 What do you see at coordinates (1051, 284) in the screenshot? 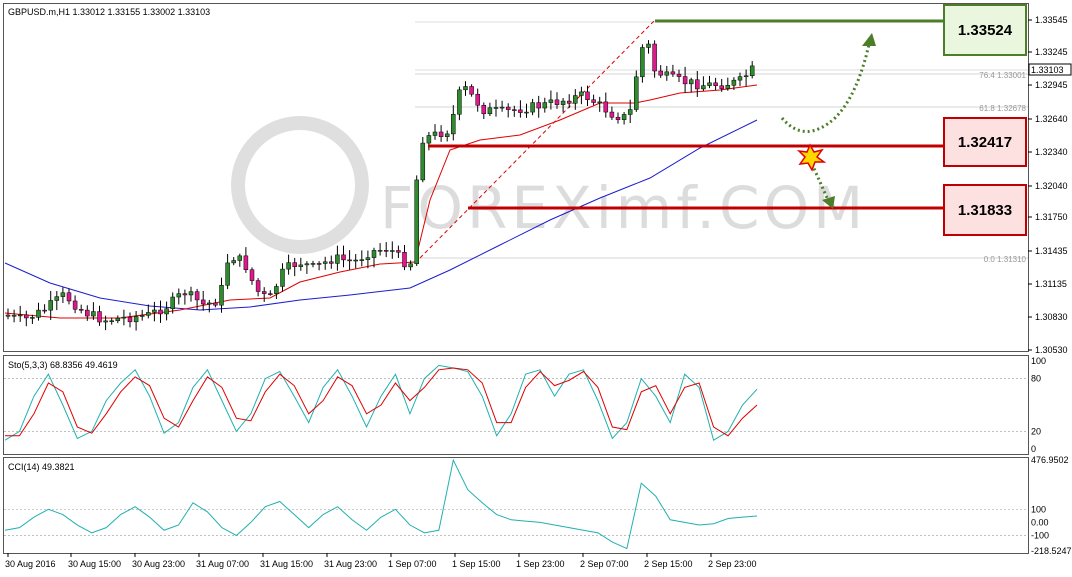
I see `price-tick-label: 1.31135` at bounding box center [1051, 284].